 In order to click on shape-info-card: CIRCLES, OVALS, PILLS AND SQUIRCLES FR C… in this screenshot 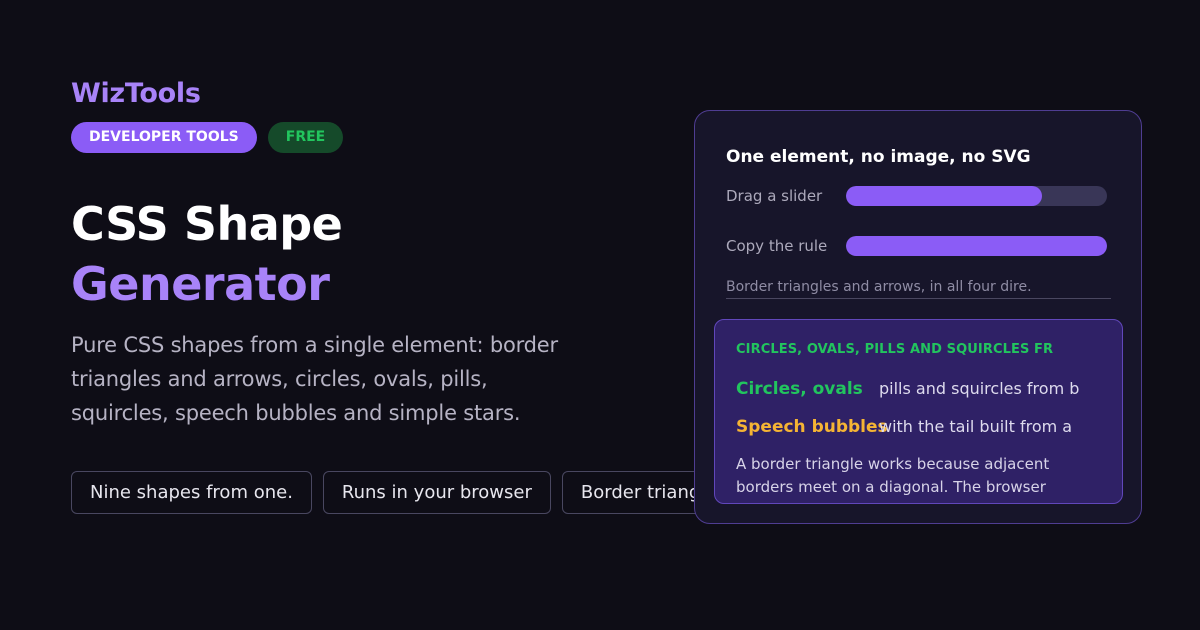, I will do `click(918, 411)`.